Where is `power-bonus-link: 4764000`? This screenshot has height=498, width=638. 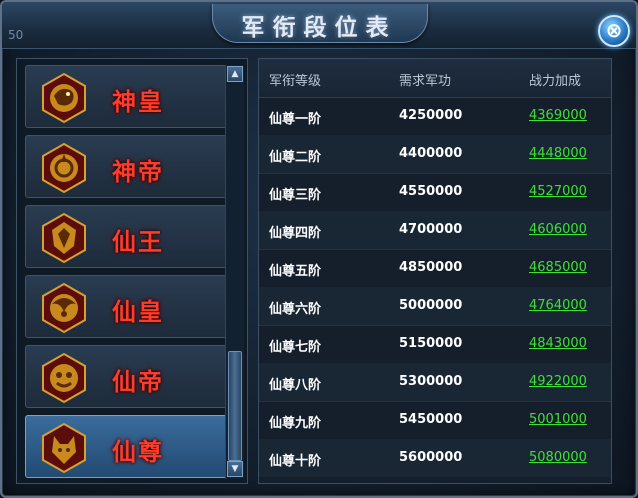
power-bonus-link: 4764000 is located at coordinates (558, 305).